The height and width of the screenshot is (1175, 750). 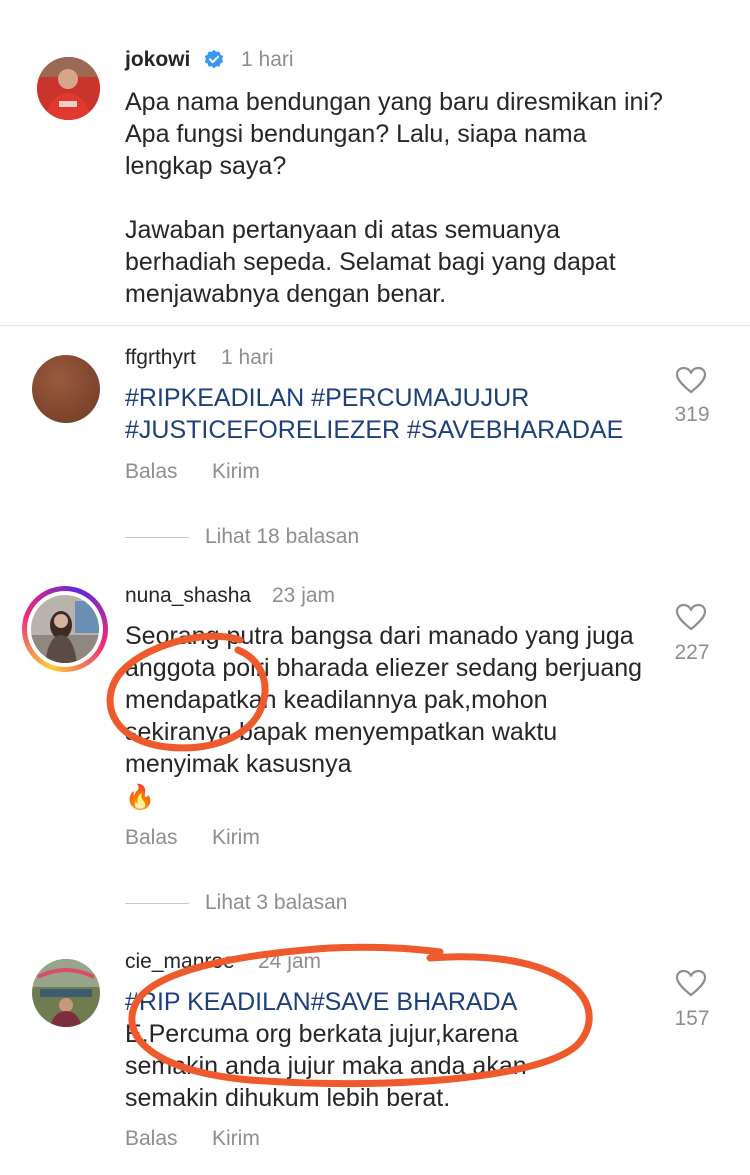 I want to click on comment-username: cie_manroe, so click(x=180, y=962).